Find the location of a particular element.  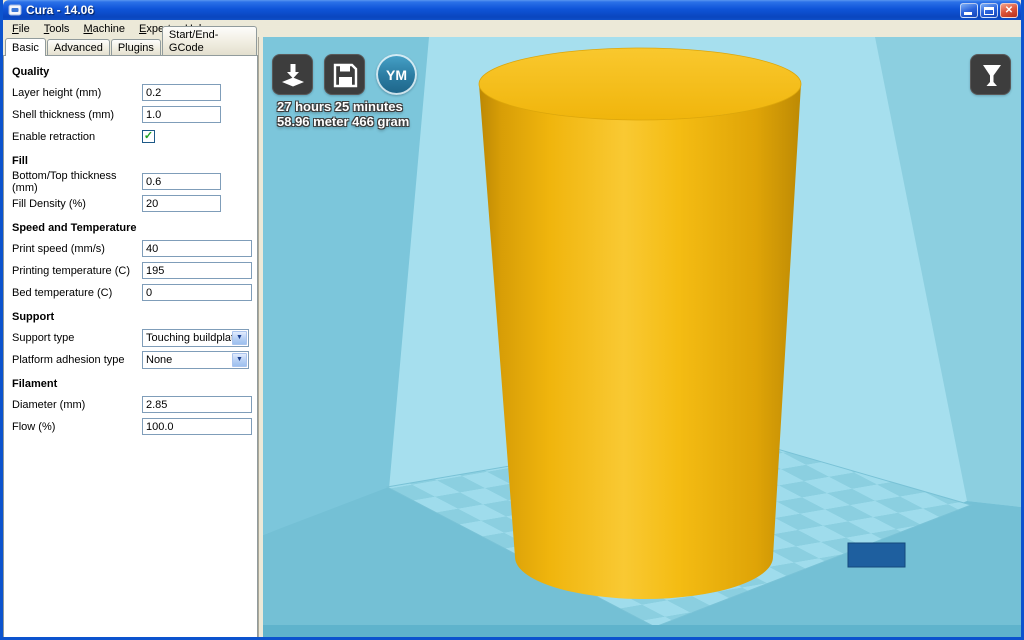

setting-row: Support type Touching buildplate ▼ is located at coordinates (130, 337).